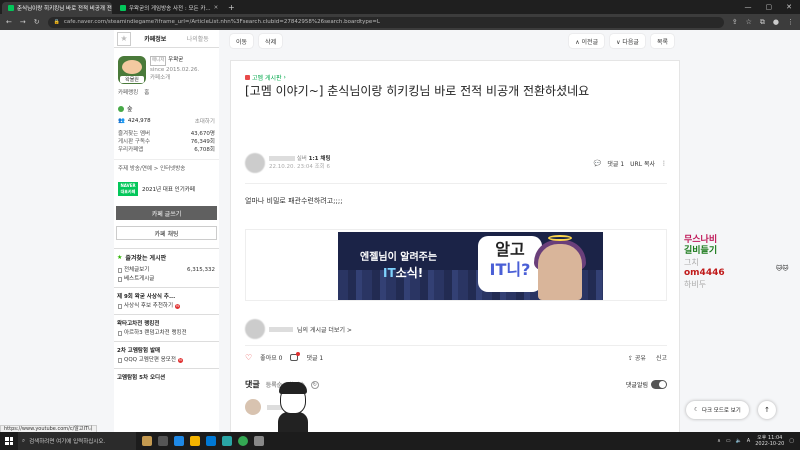 This screenshot has width=800, height=450. Describe the element at coordinates (204, 150) in the screenshot. I see `stat-value: 6,708회` at that location.